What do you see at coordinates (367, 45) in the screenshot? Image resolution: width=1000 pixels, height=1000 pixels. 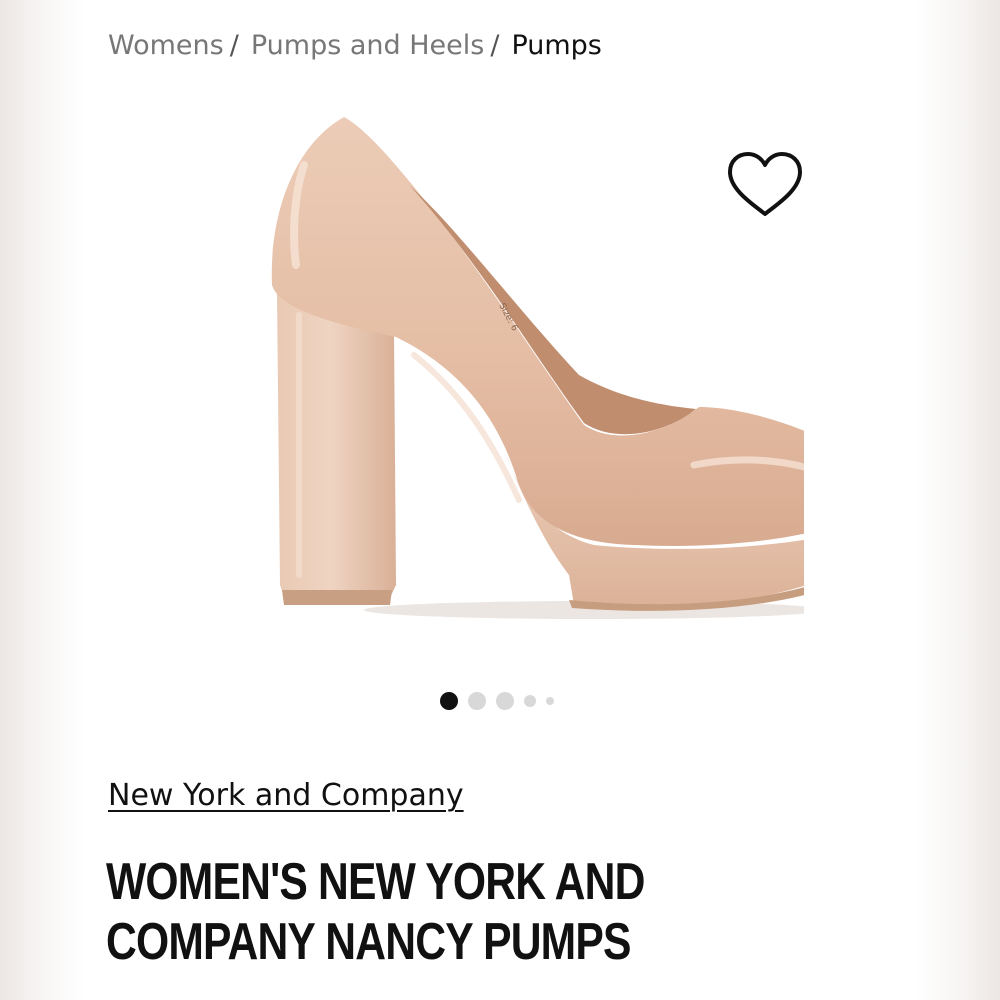 I see `breadcrumb-pumps-and-heels: Pumps and Heels` at bounding box center [367, 45].